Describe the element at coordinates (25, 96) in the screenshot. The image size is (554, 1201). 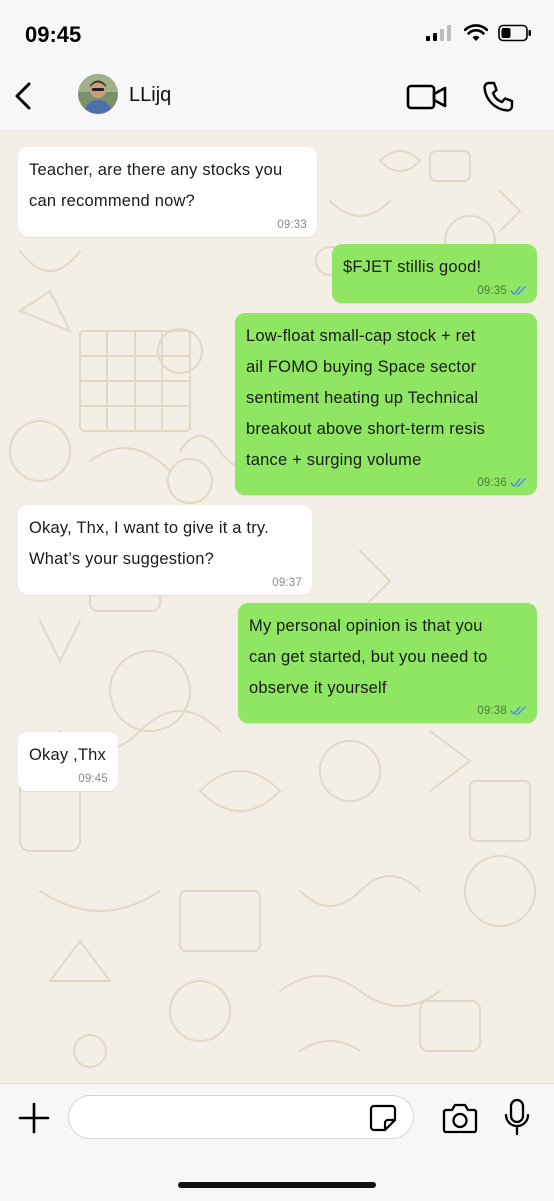
I see `chevron-left-icon` at that location.